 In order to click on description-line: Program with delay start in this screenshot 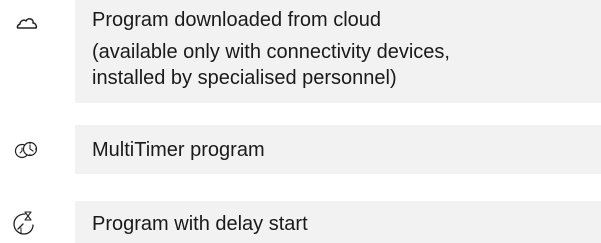, I will do `click(200, 224)`.